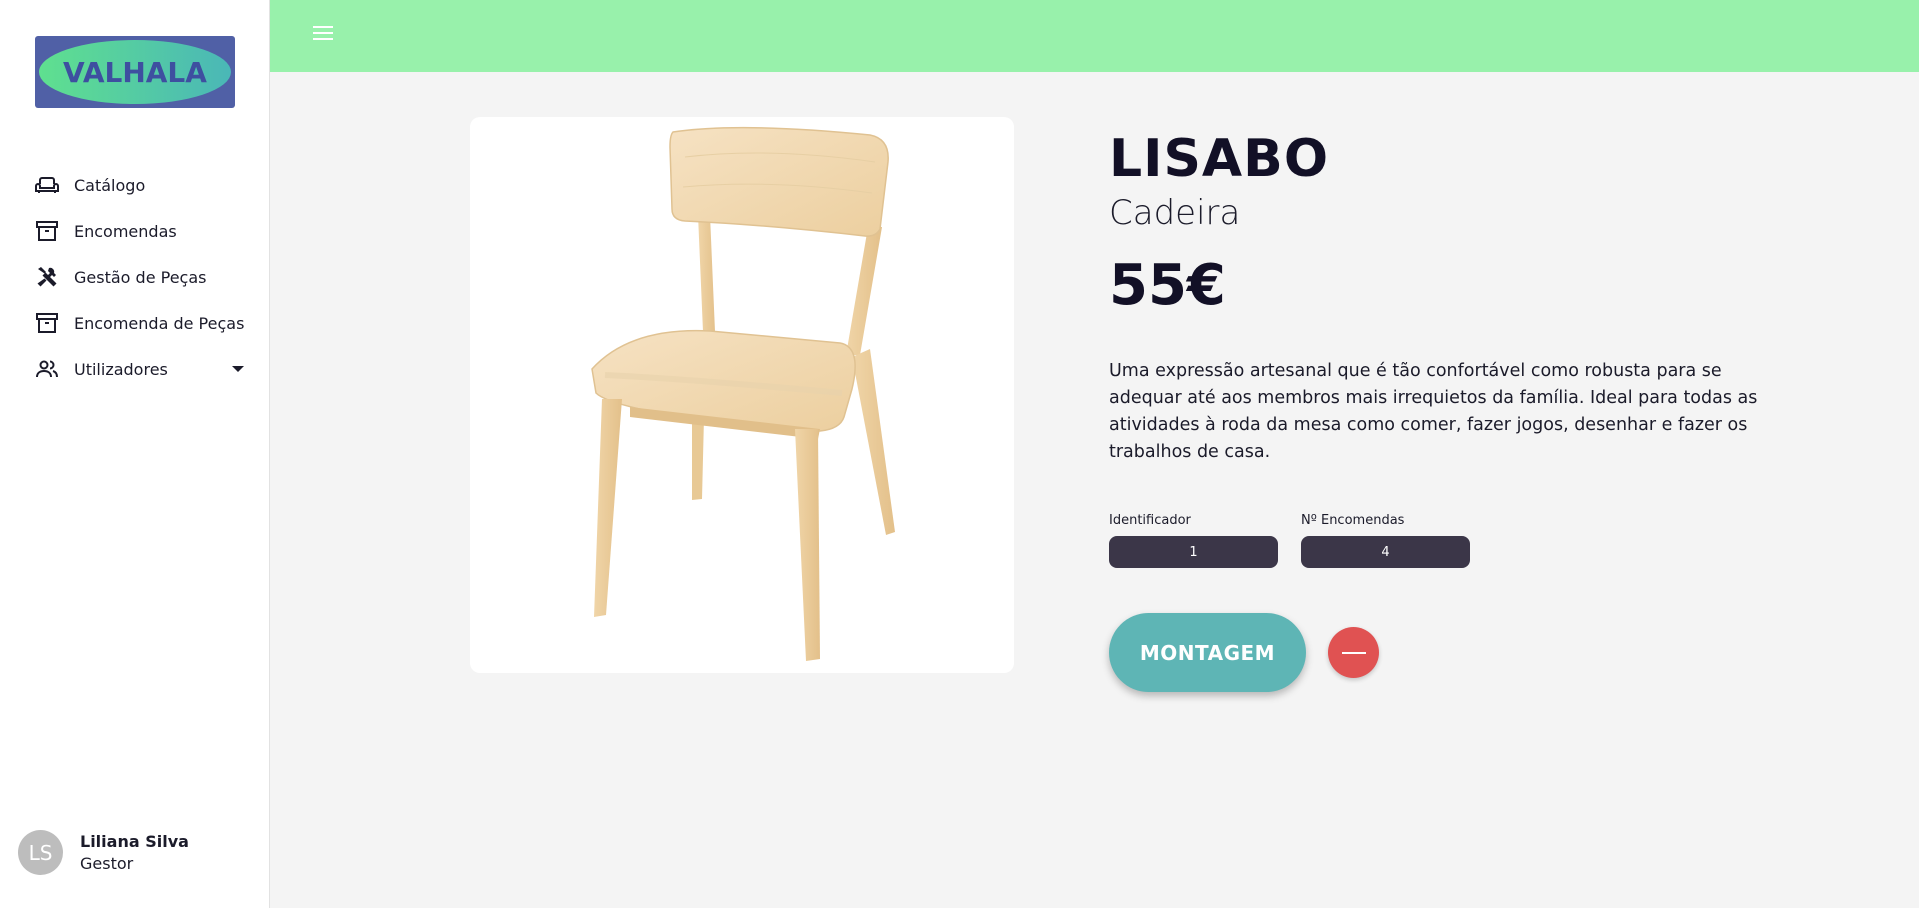 Image resolution: width=1919 pixels, height=908 pixels. I want to click on product-actions: MONTAGEM, so click(1459, 652).